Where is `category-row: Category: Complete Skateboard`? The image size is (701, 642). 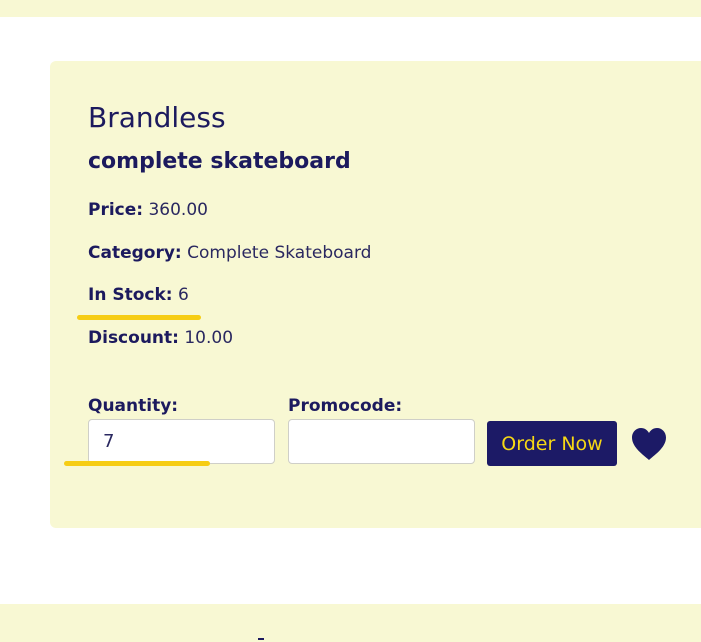 category-row: Category: Complete Skateboard is located at coordinates (229, 253).